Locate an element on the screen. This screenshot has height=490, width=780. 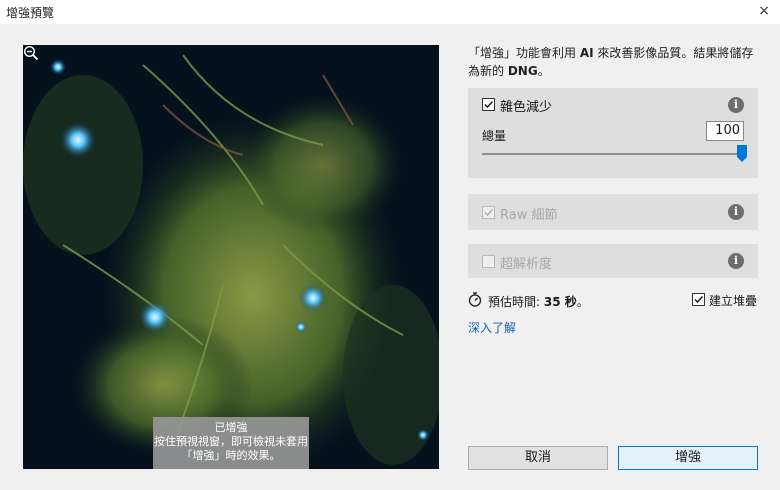
raw-details-label: Raw 細節 is located at coordinates (529, 215).